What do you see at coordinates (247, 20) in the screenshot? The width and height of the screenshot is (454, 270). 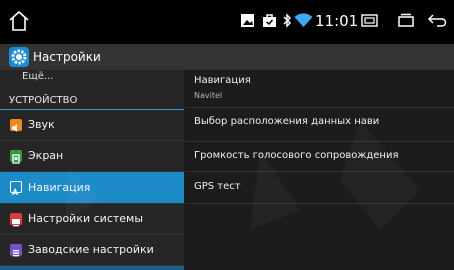 I see `image-icon` at bounding box center [247, 20].